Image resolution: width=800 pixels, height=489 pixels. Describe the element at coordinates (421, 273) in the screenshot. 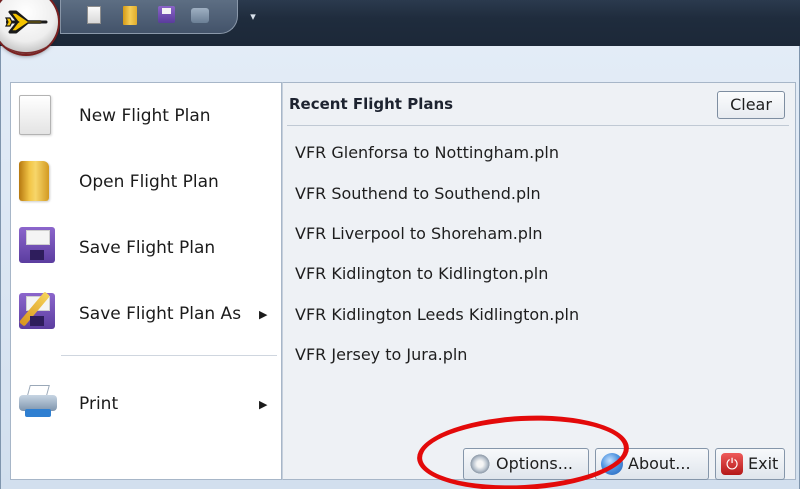

I see `recent-file-item: VFR Kidlington to Kidlington.pln` at that location.